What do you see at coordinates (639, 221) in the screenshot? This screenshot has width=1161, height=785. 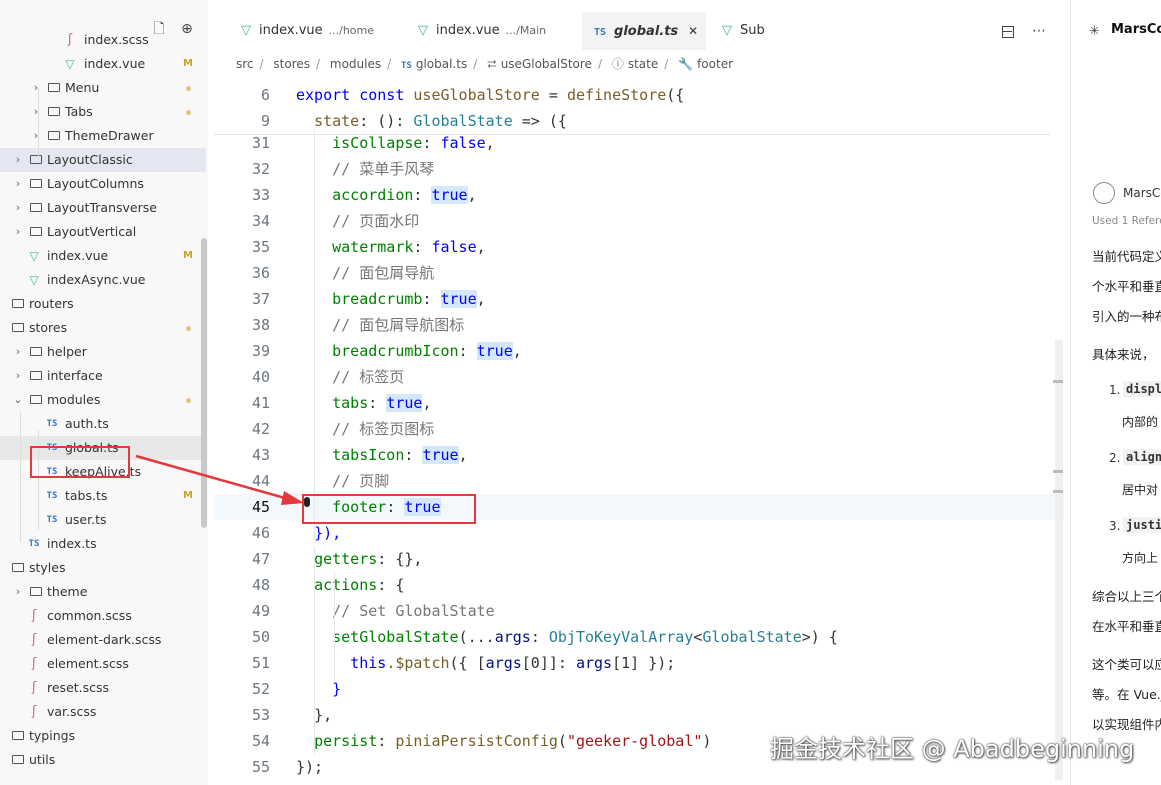 I see `code-line: 34 // 页面水印` at bounding box center [639, 221].